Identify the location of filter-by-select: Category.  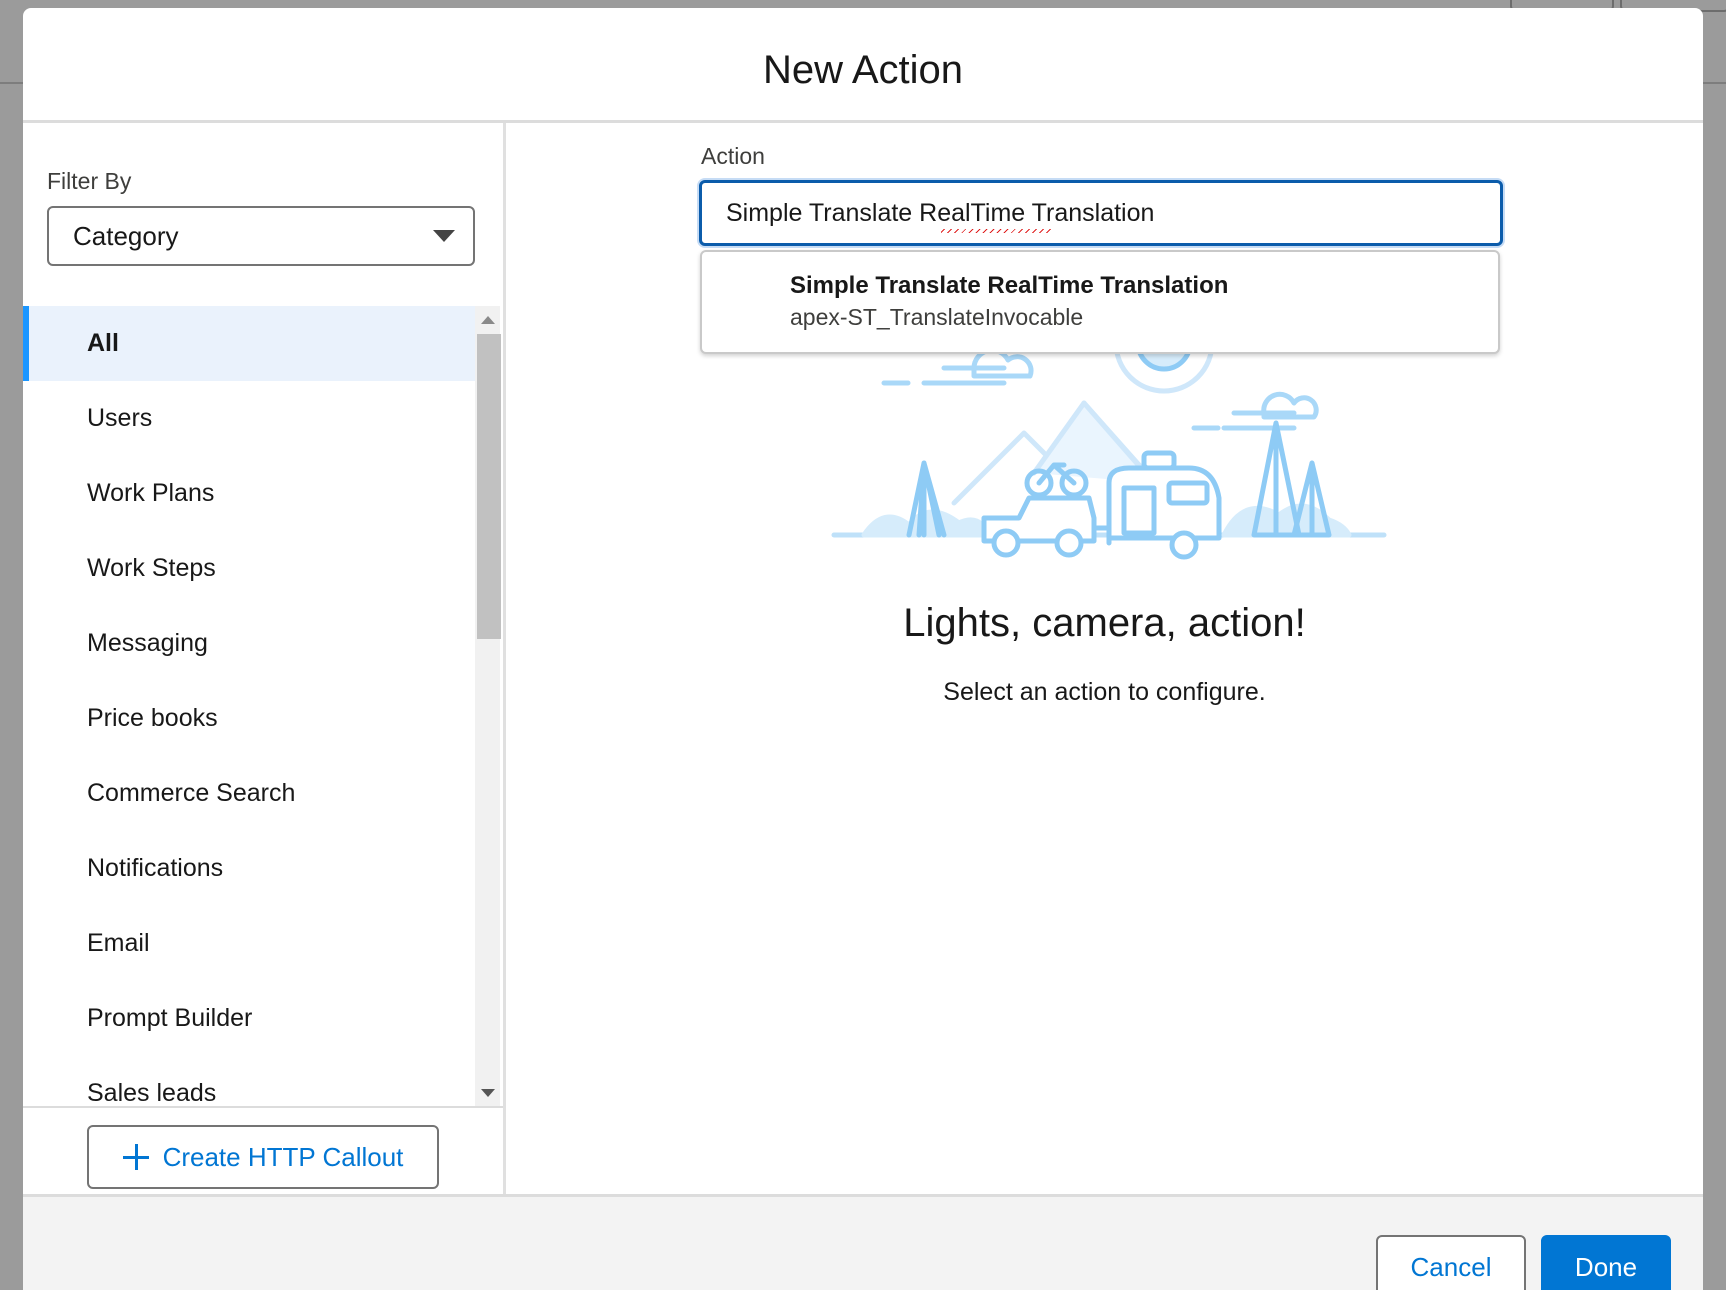
(261, 236).